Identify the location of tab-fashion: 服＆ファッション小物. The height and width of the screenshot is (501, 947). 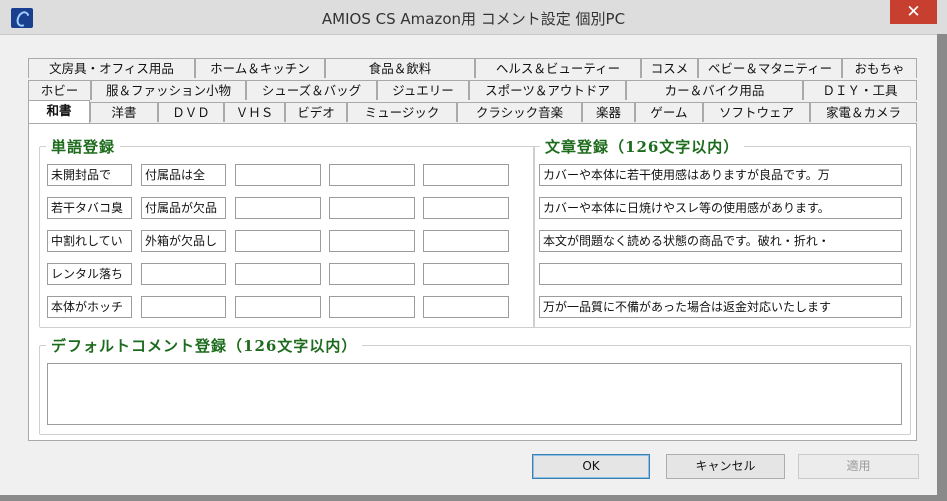
(168, 90).